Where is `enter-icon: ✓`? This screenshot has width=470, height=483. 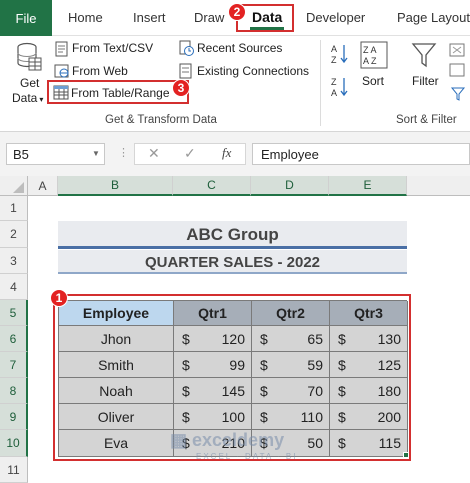
enter-icon: ✓ is located at coordinates (190, 153).